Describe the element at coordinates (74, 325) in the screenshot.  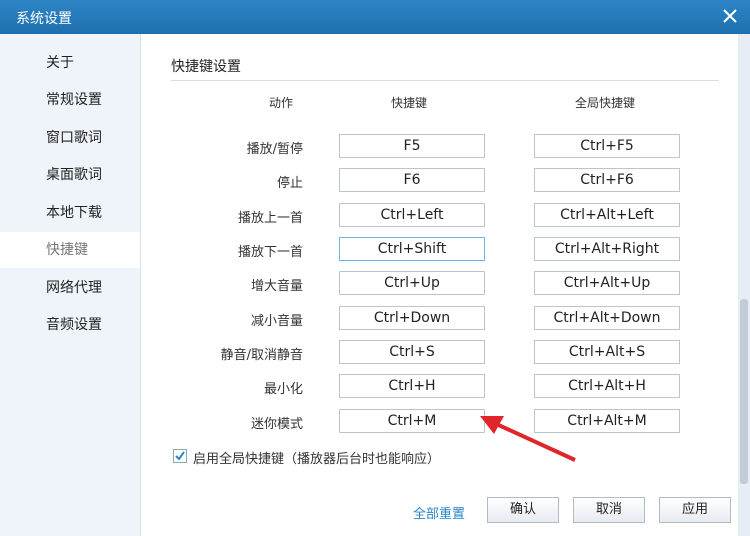
I see `sidebar-item-label: 音频设置` at that location.